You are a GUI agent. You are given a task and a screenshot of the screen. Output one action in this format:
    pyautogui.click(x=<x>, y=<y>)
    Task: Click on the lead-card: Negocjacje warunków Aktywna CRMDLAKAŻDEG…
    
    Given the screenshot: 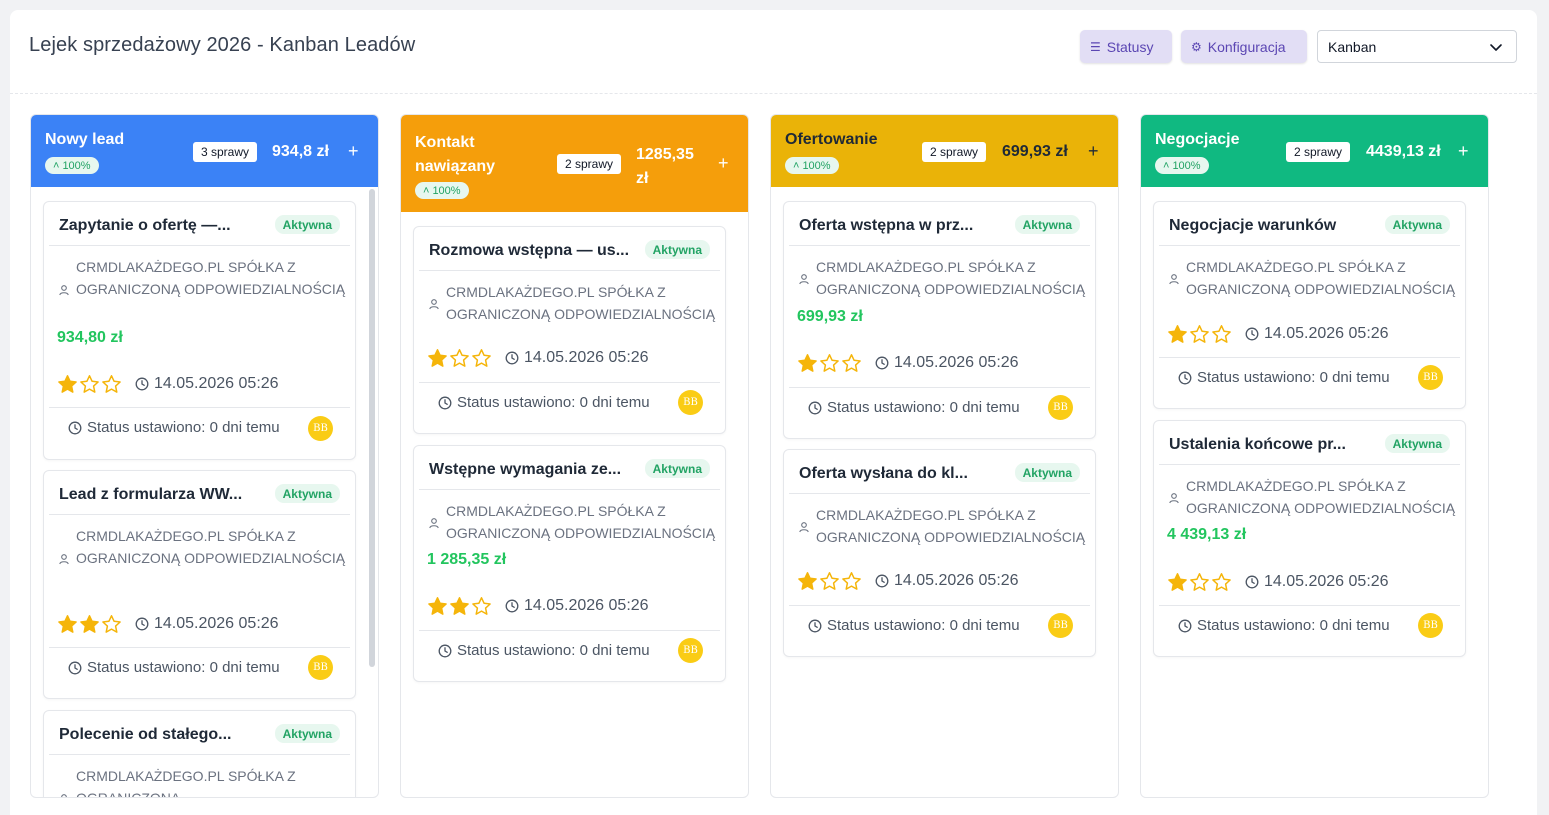 What is the action you would take?
    pyautogui.click(x=1309, y=305)
    